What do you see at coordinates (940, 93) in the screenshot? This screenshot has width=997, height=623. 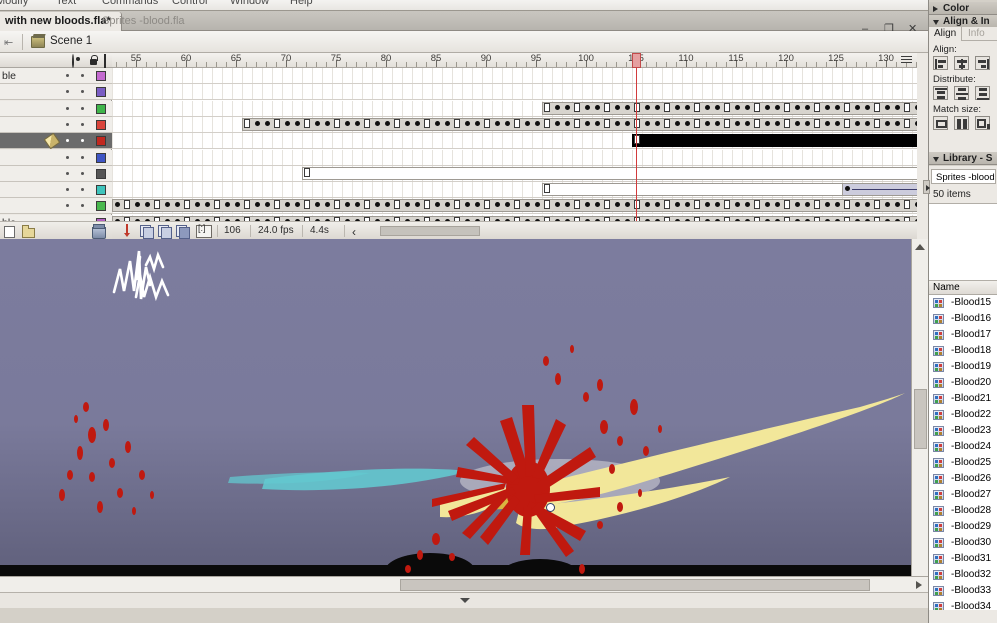 I see `distribute-top-icon` at bounding box center [940, 93].